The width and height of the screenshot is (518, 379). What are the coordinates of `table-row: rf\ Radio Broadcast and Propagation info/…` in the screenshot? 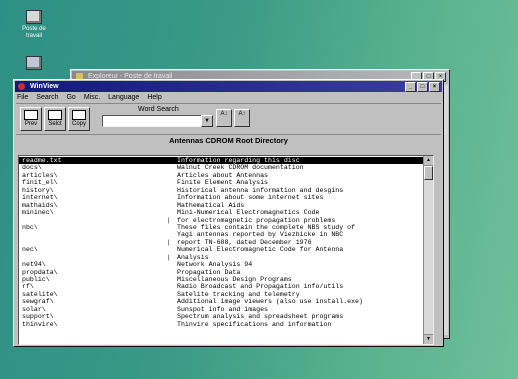 It's located at (221, 286).